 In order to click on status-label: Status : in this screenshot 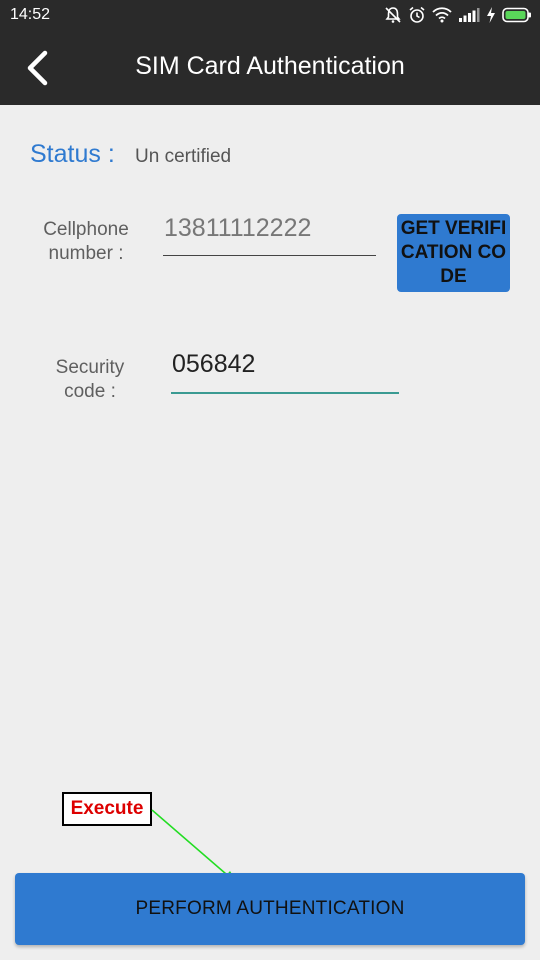, I will do `click(72, 154)`.